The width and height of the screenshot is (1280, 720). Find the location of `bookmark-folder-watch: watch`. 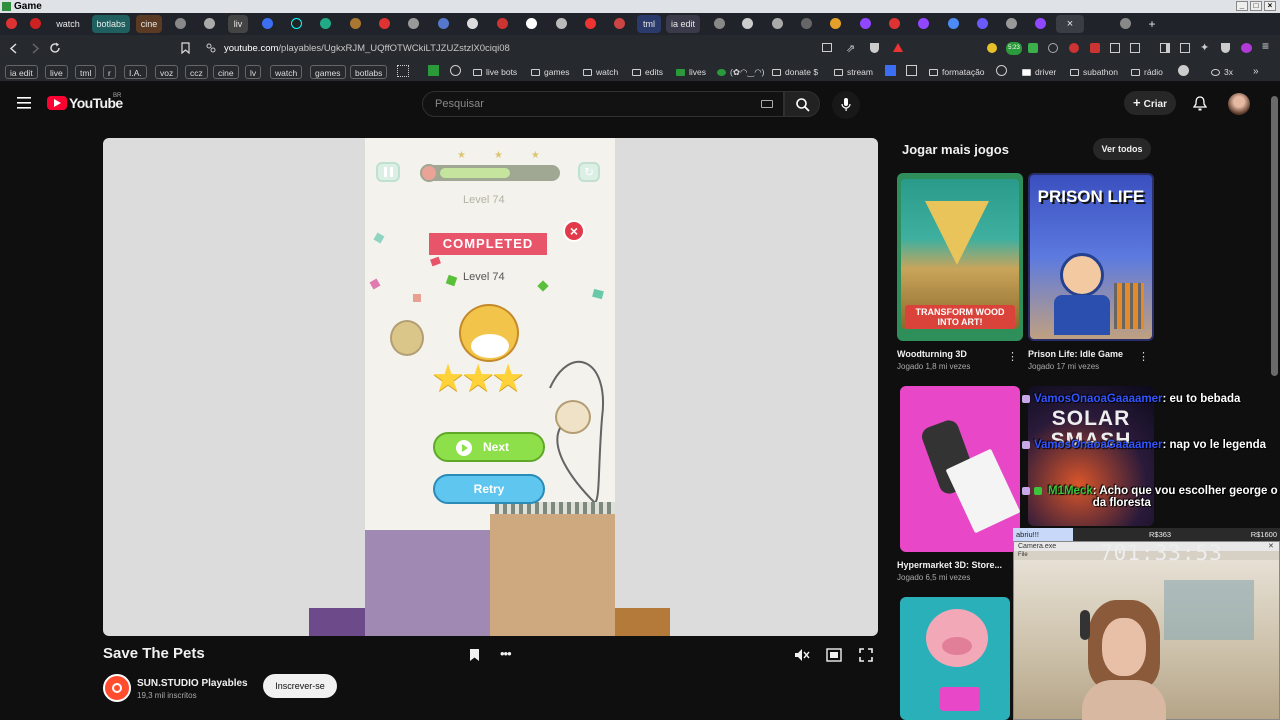

bookmark-folder-watch: watch is located at coordinates (600, 72).